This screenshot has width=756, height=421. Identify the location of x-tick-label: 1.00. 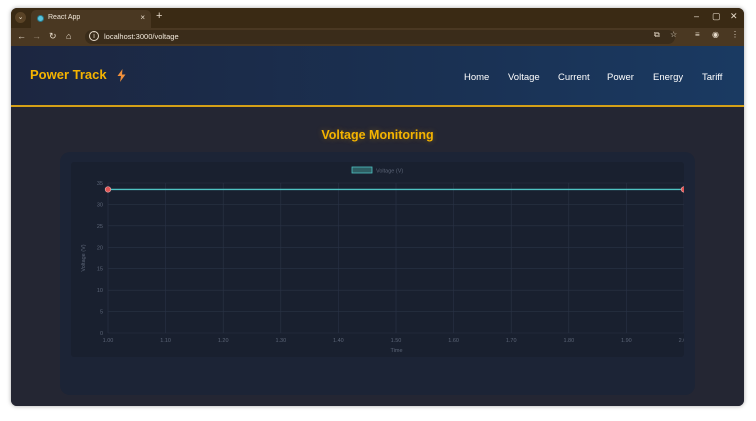
(108, 341).